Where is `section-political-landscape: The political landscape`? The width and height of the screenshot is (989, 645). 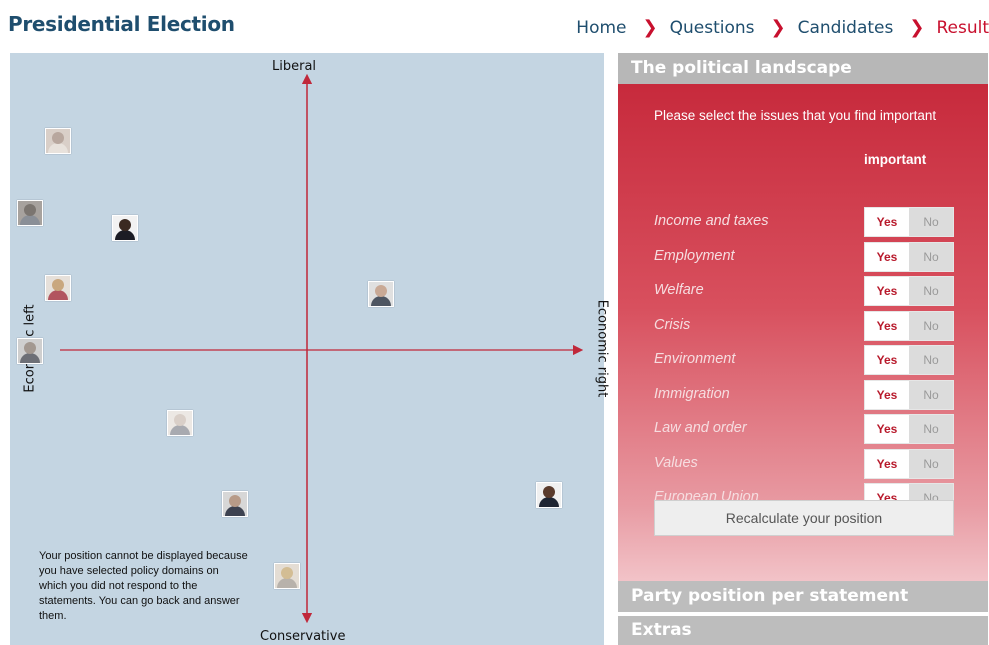 section-political-landscape: The political landscape is located at coordinates (803, 68).